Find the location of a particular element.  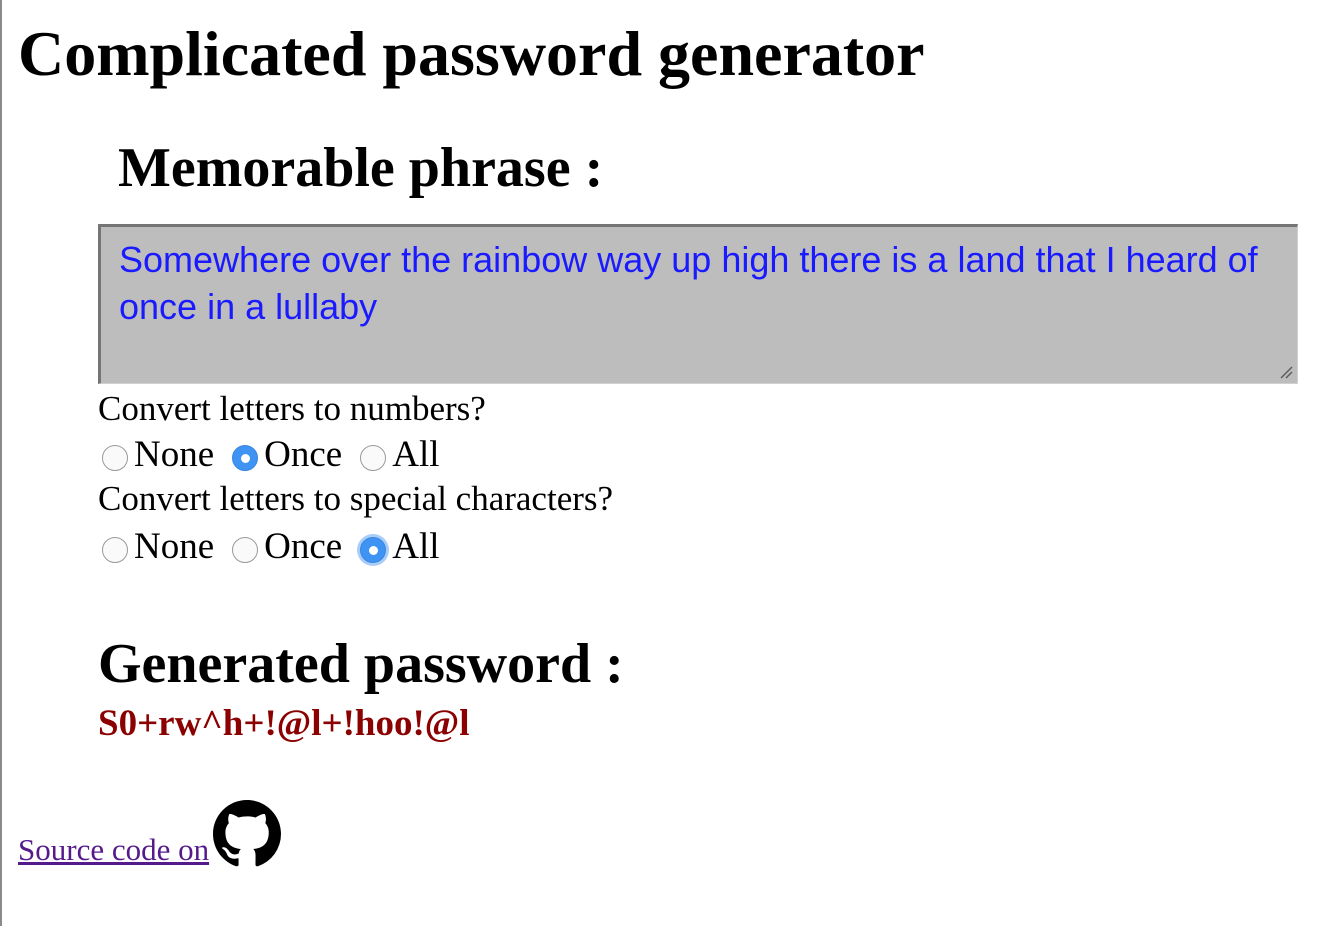

resize-grip-icon is located at coordinates (1286, 372).